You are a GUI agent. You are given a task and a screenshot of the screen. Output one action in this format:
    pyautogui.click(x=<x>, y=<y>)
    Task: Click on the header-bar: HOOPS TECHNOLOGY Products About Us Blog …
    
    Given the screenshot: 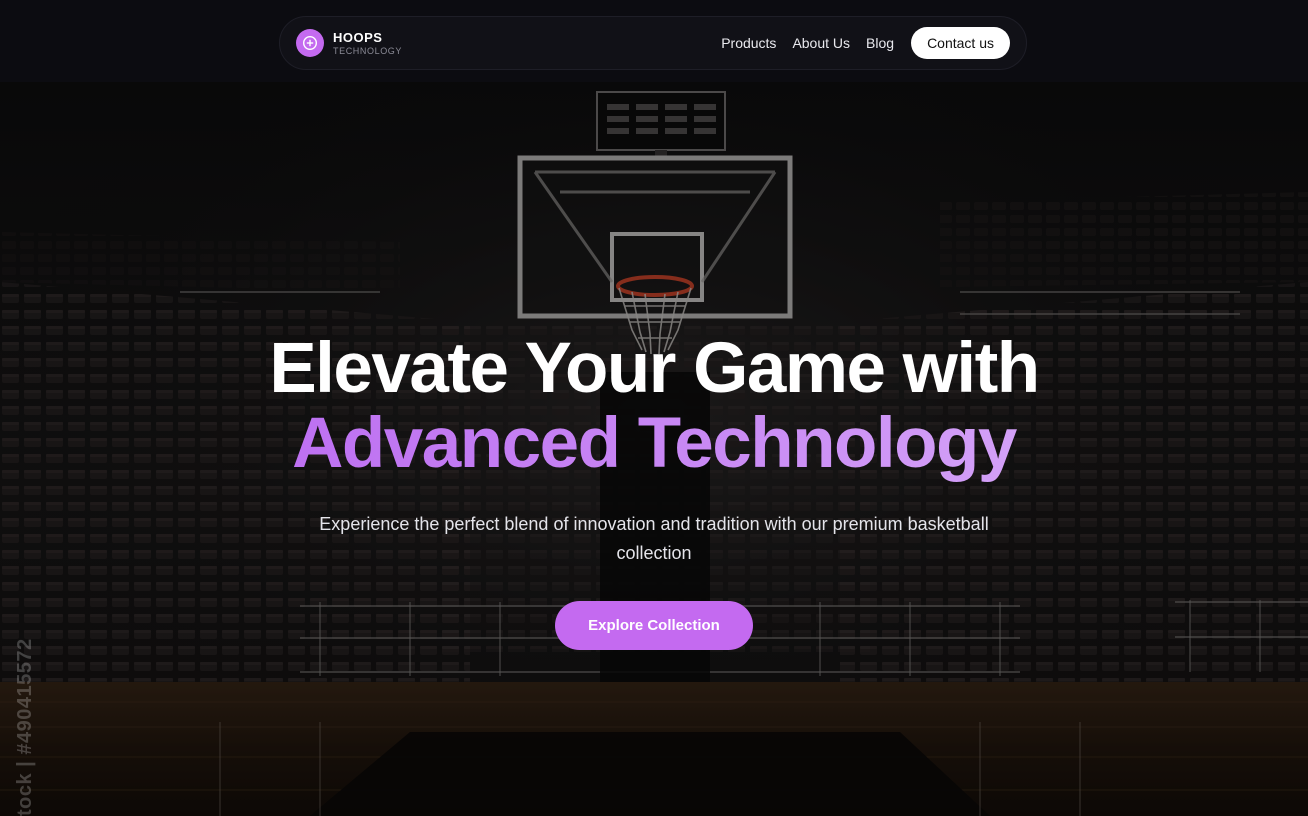 What is the action you would take?
    pyautogui.click(x=654, y=41)
    